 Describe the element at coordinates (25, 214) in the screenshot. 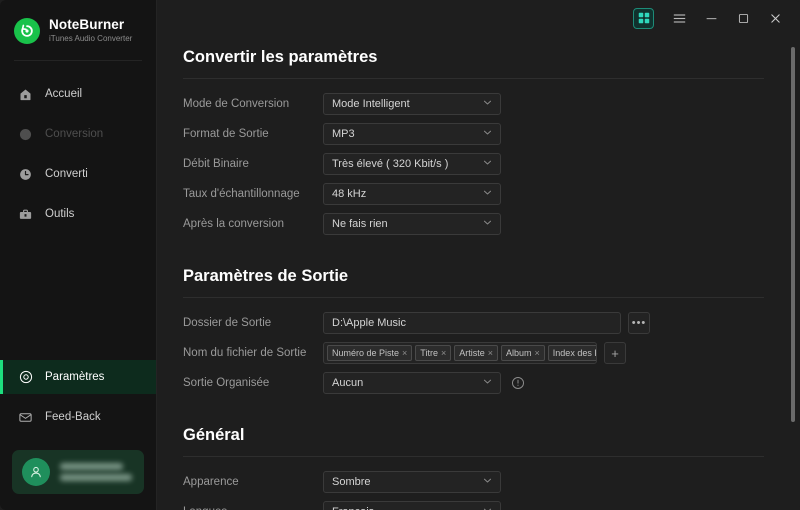

I see `toolbox-icon` at that location.